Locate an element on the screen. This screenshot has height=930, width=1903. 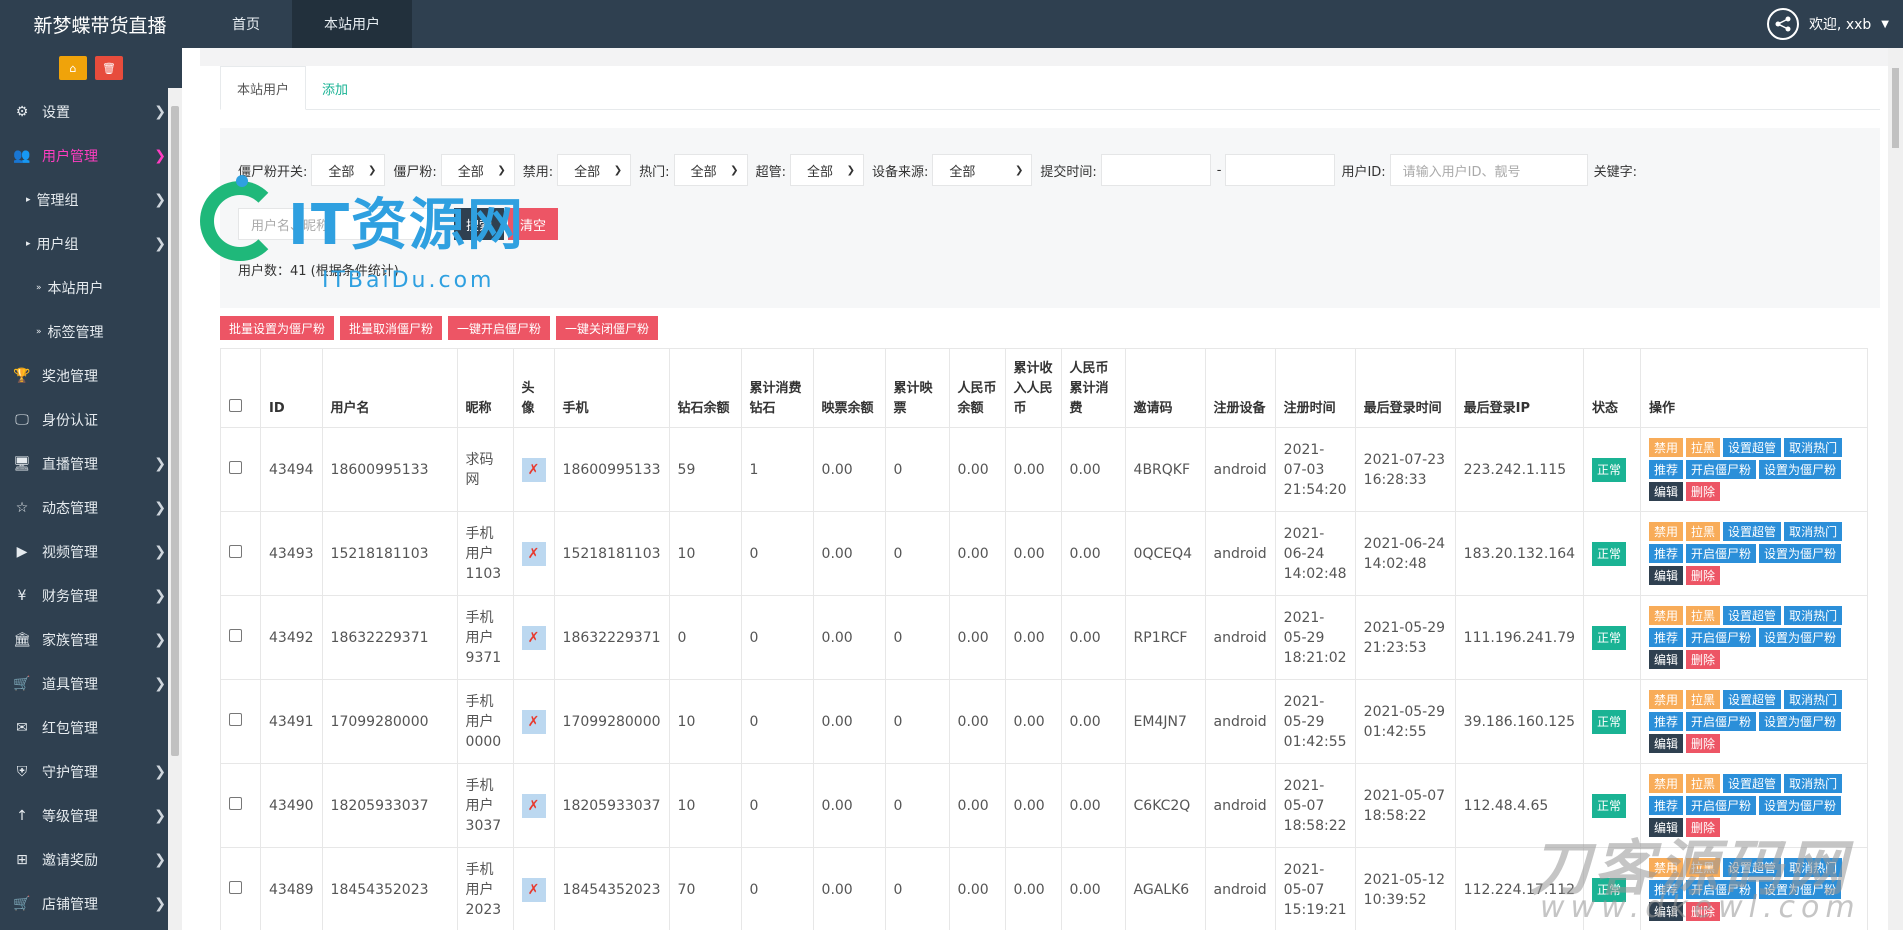
sidebar-item-7: 🖵 身份认证 is located at coordinates (91, 420).